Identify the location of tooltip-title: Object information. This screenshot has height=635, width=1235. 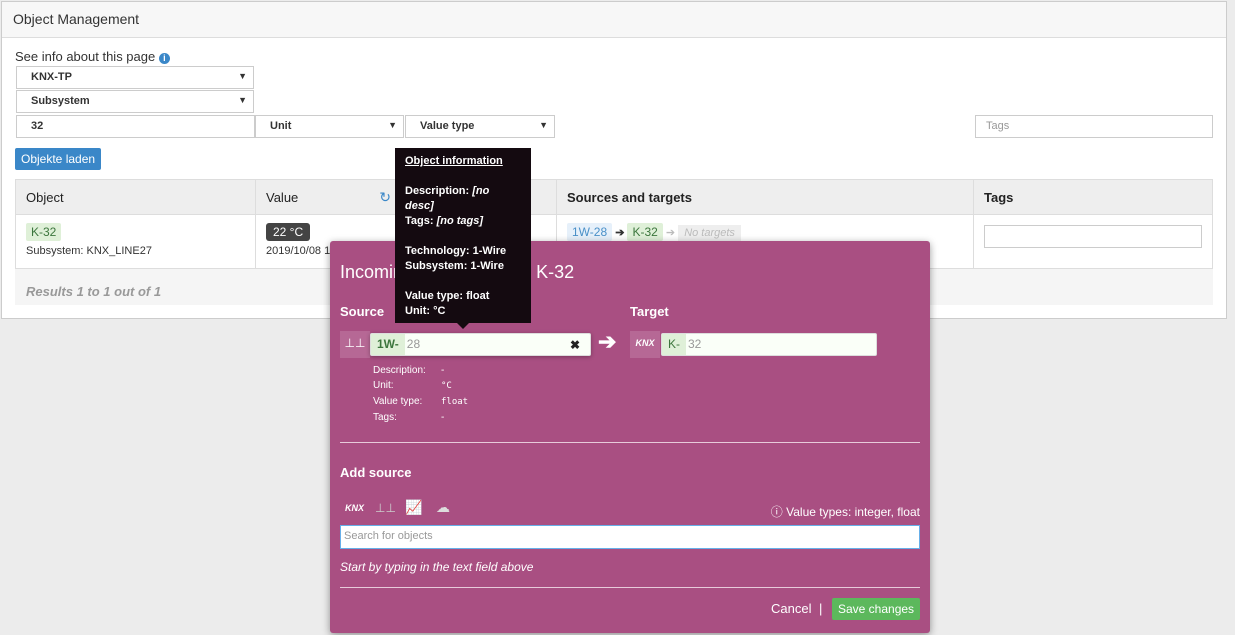
(454, 161).